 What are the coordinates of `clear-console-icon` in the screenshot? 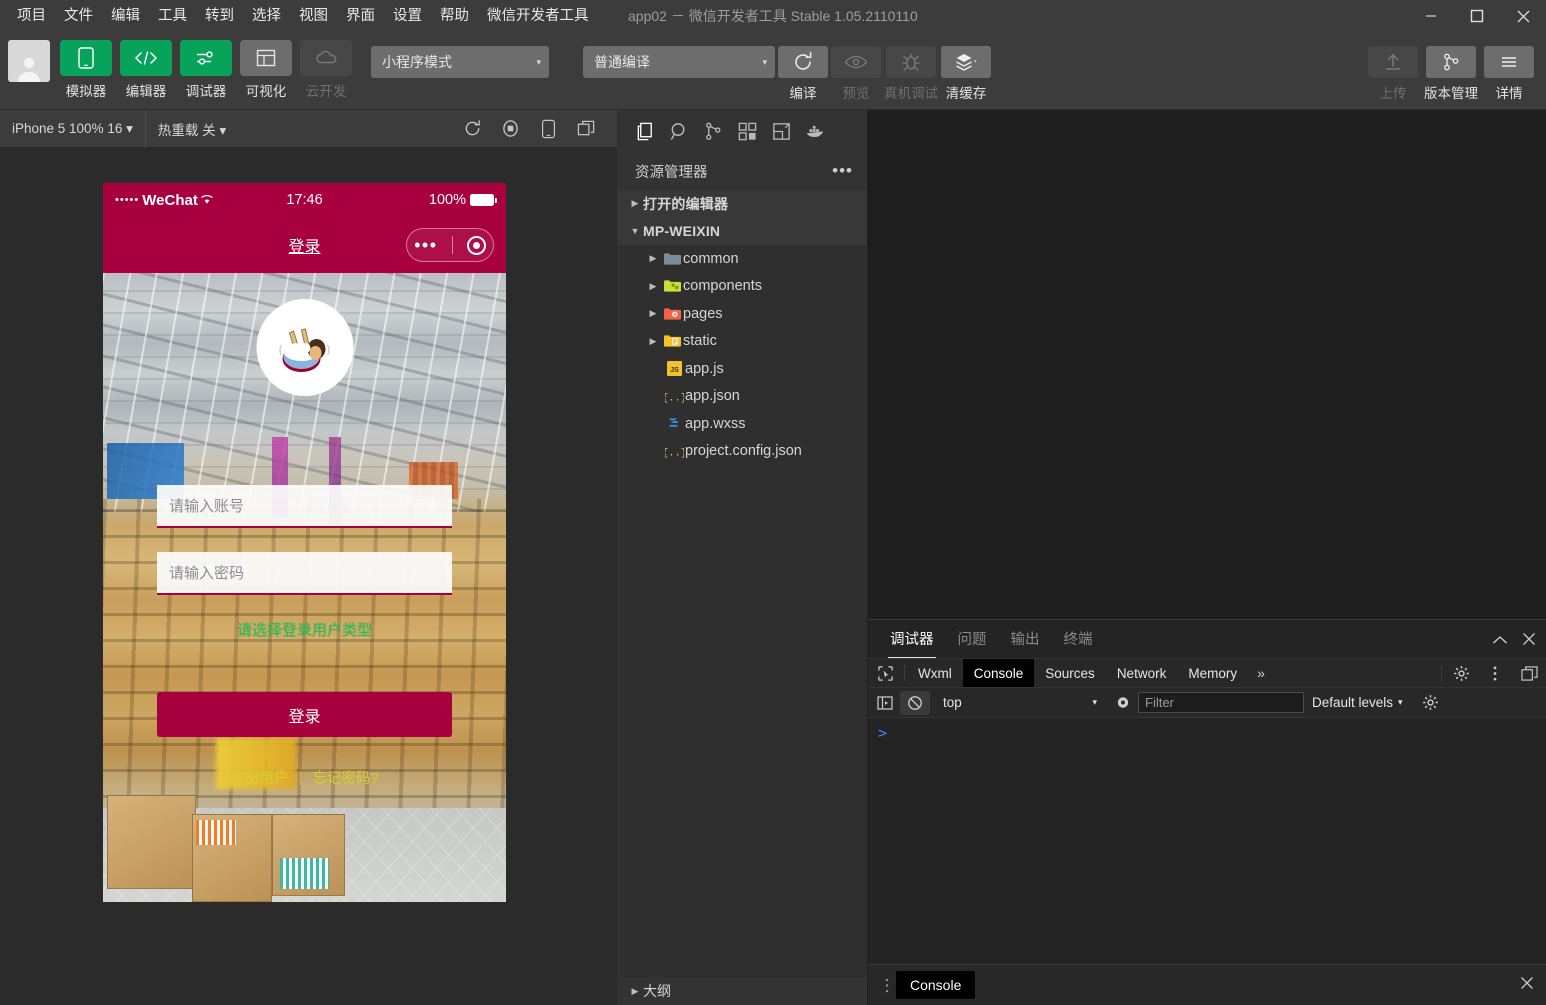 It's located at (915, 702).